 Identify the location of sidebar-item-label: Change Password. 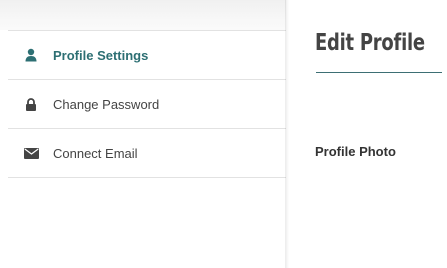
(106, 104).